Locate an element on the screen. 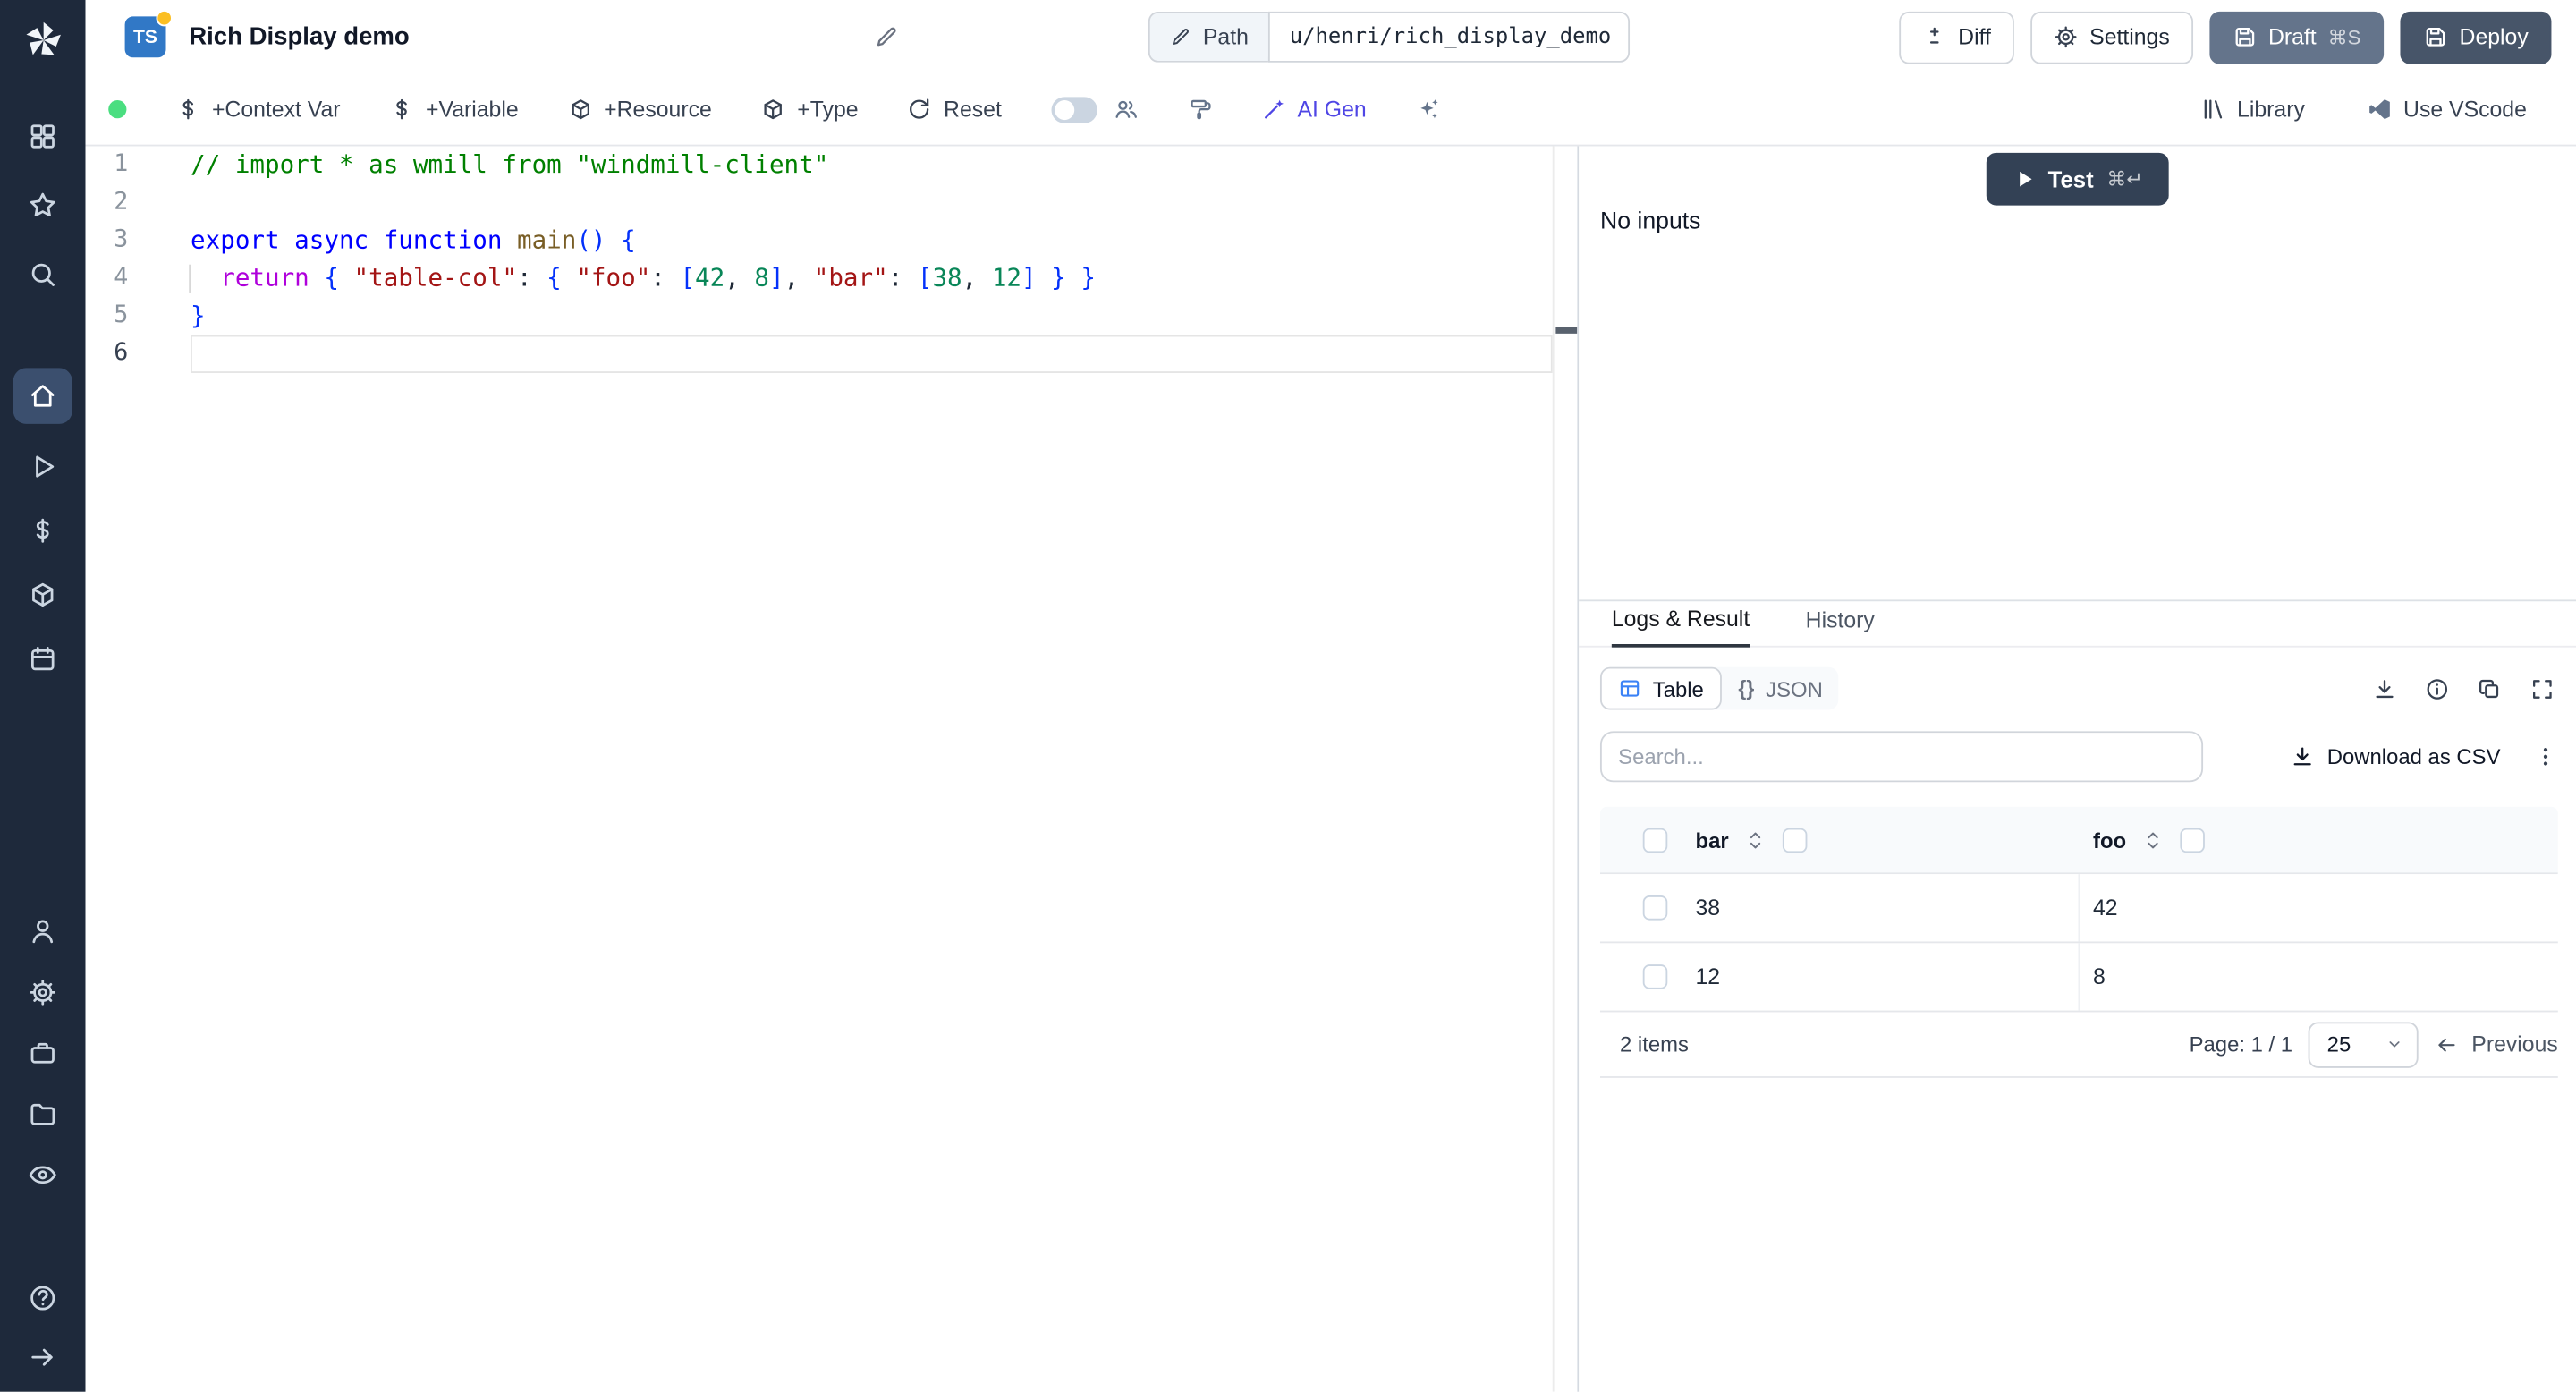 The height and width of the screenshot is (1392, 2576). windmill-logo is located at coordinates (43, 39).